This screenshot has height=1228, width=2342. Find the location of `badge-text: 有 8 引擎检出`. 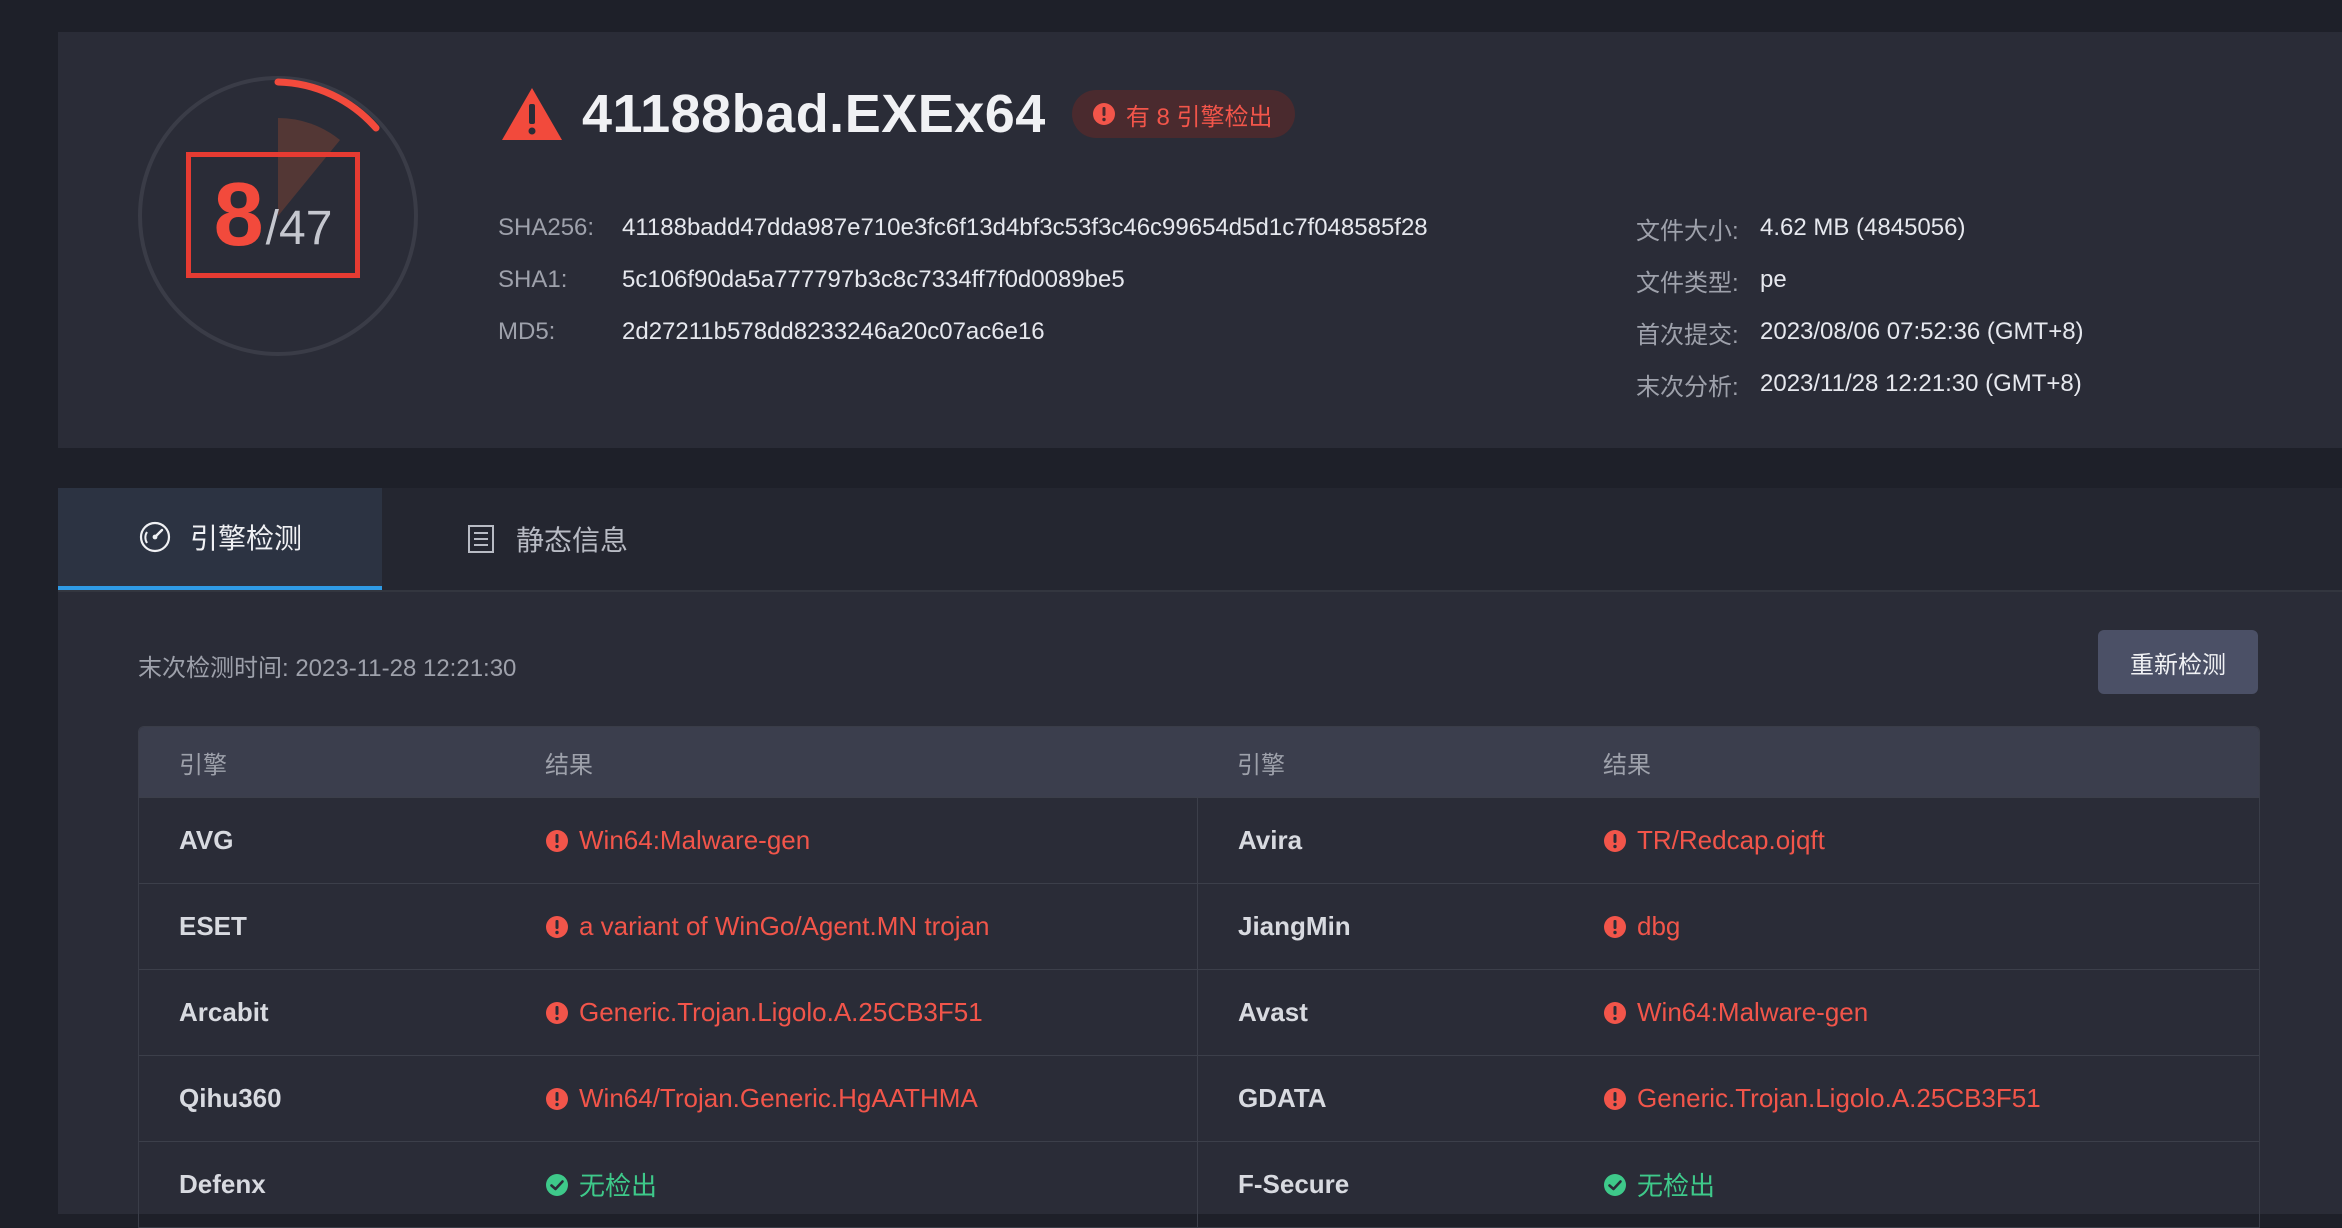

badge-text: 有 8 引擎检出 is located at coordinates (1199, 117).